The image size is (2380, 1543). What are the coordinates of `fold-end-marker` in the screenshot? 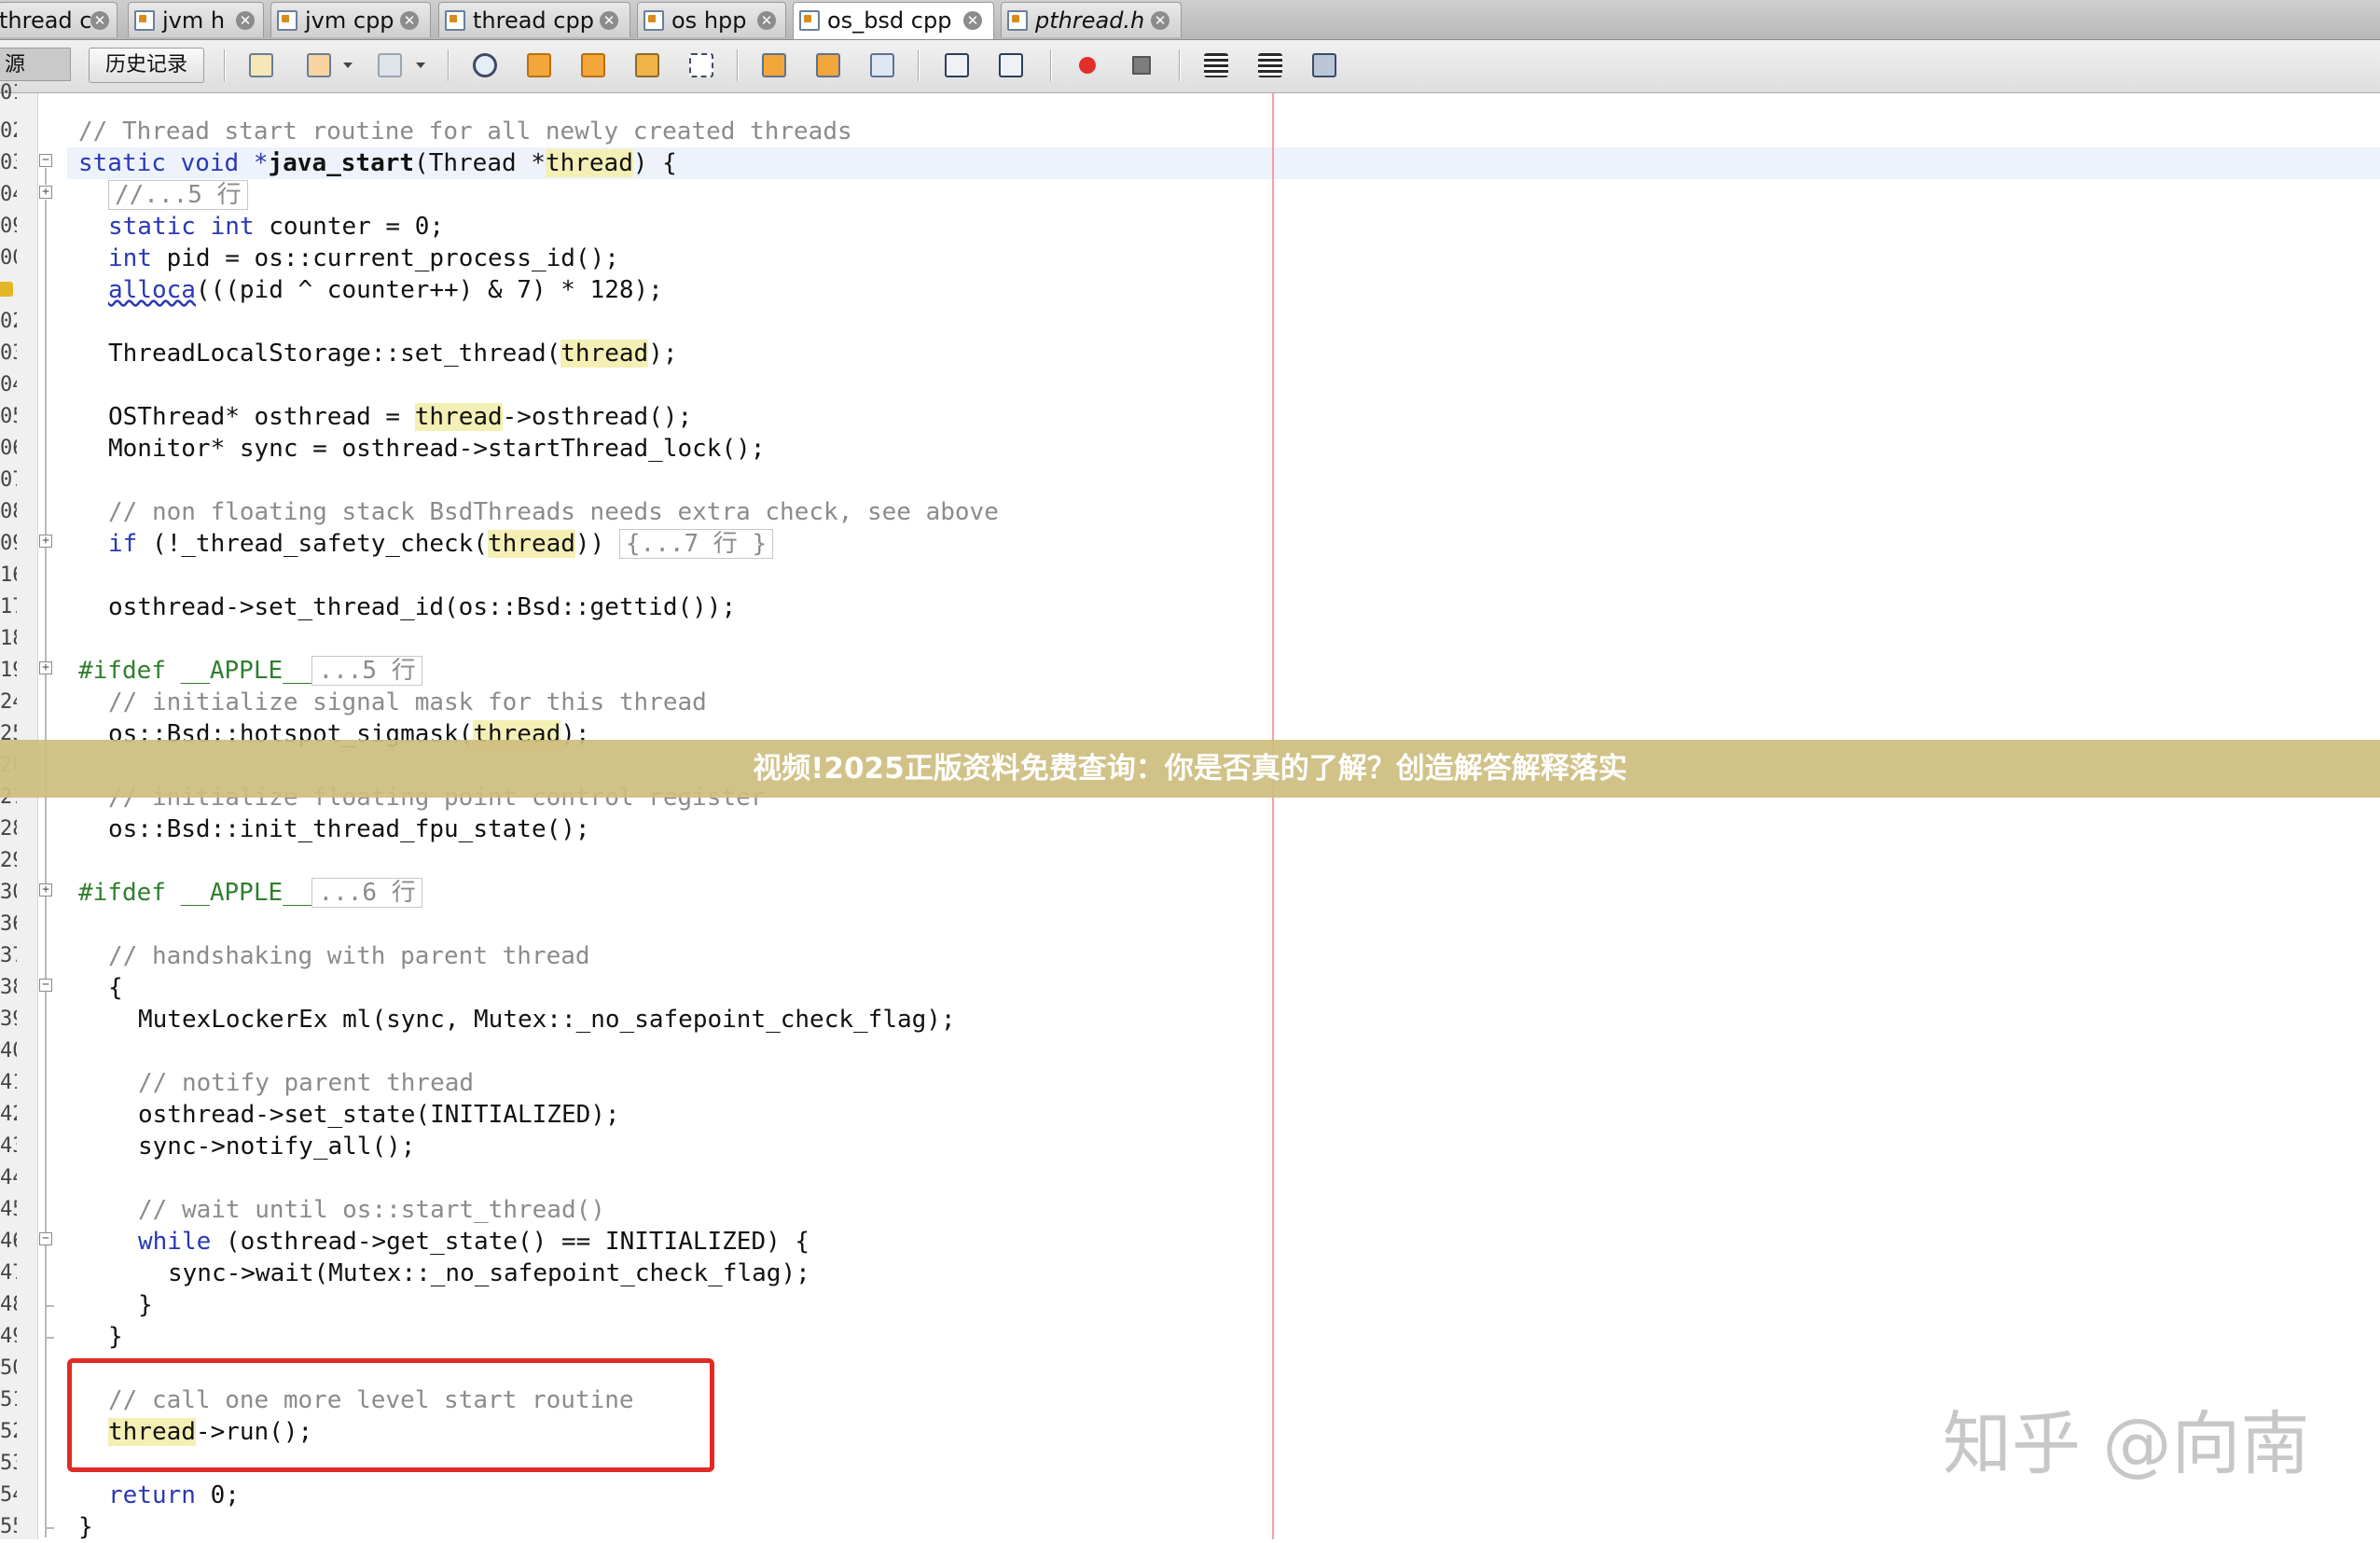 It's located at (49, 1306).